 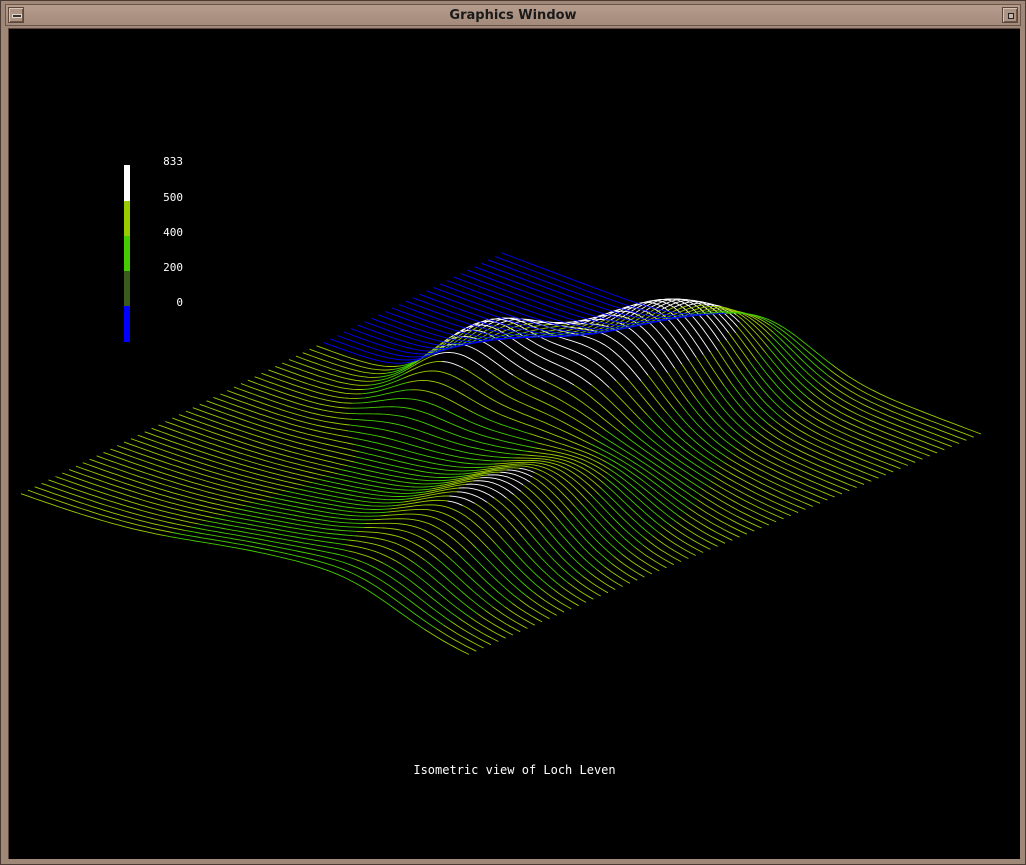 What do you see at coordinates (127, 183) in the screenshot?
I see `legend-swatch-peak` at bounding box center [127, 183].